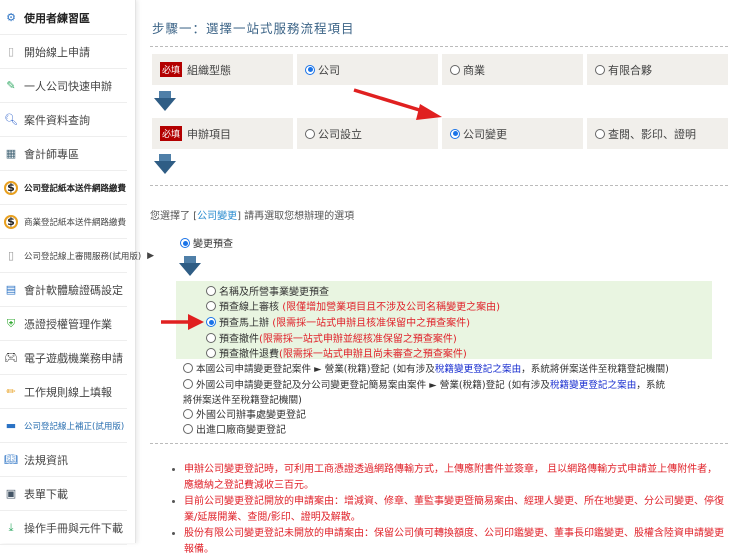 This screenshot has width=740, height=558. I want to click on sidebar-item-regulations: 📖︎ 法規資訊, so click(63, 460).